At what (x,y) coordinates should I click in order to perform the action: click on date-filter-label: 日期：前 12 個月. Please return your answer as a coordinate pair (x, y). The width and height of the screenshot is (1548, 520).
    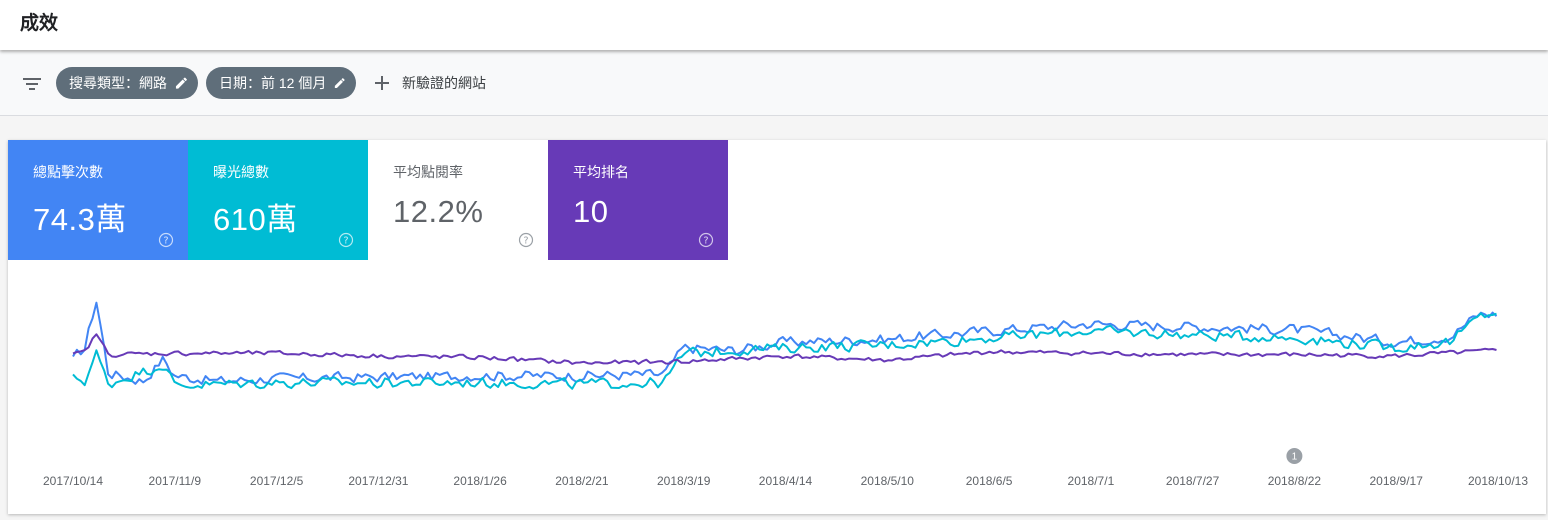
    Looking at the image, I should click on (273, 83).